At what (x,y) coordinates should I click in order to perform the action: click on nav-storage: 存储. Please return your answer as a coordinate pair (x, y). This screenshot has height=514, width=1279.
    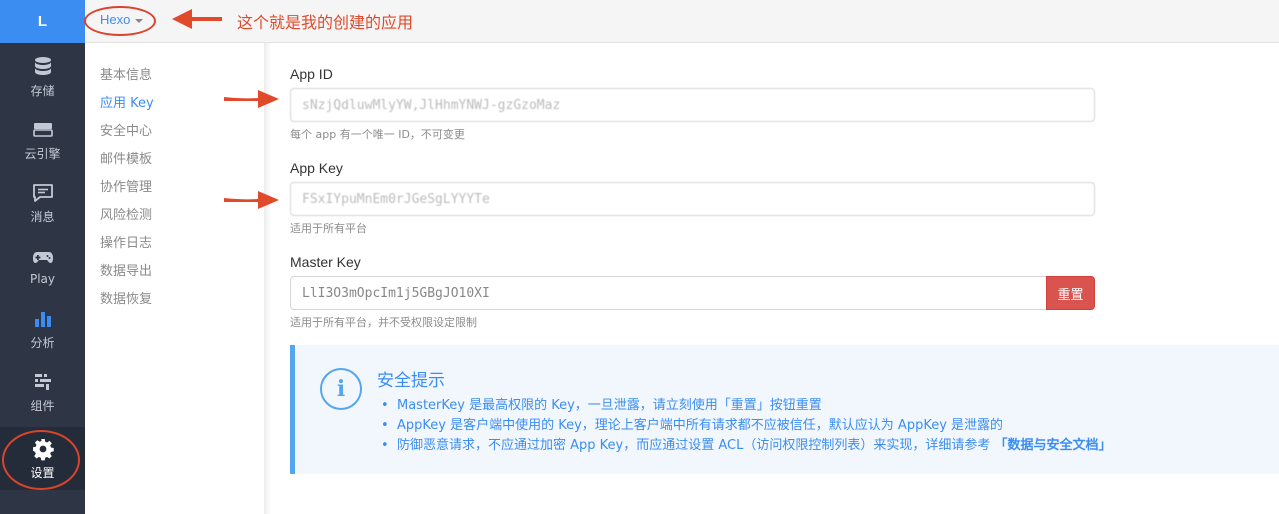
    Looking at the image, I should click on (42, 76).